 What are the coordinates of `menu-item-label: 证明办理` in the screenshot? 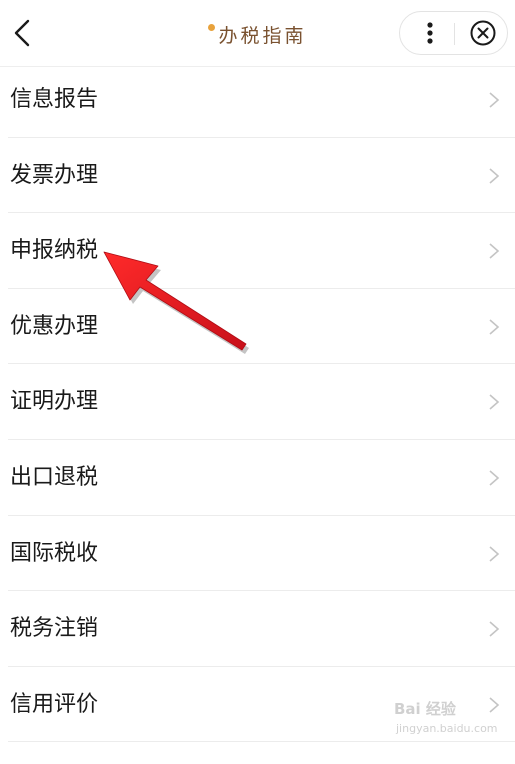 It's located at (54, 402).